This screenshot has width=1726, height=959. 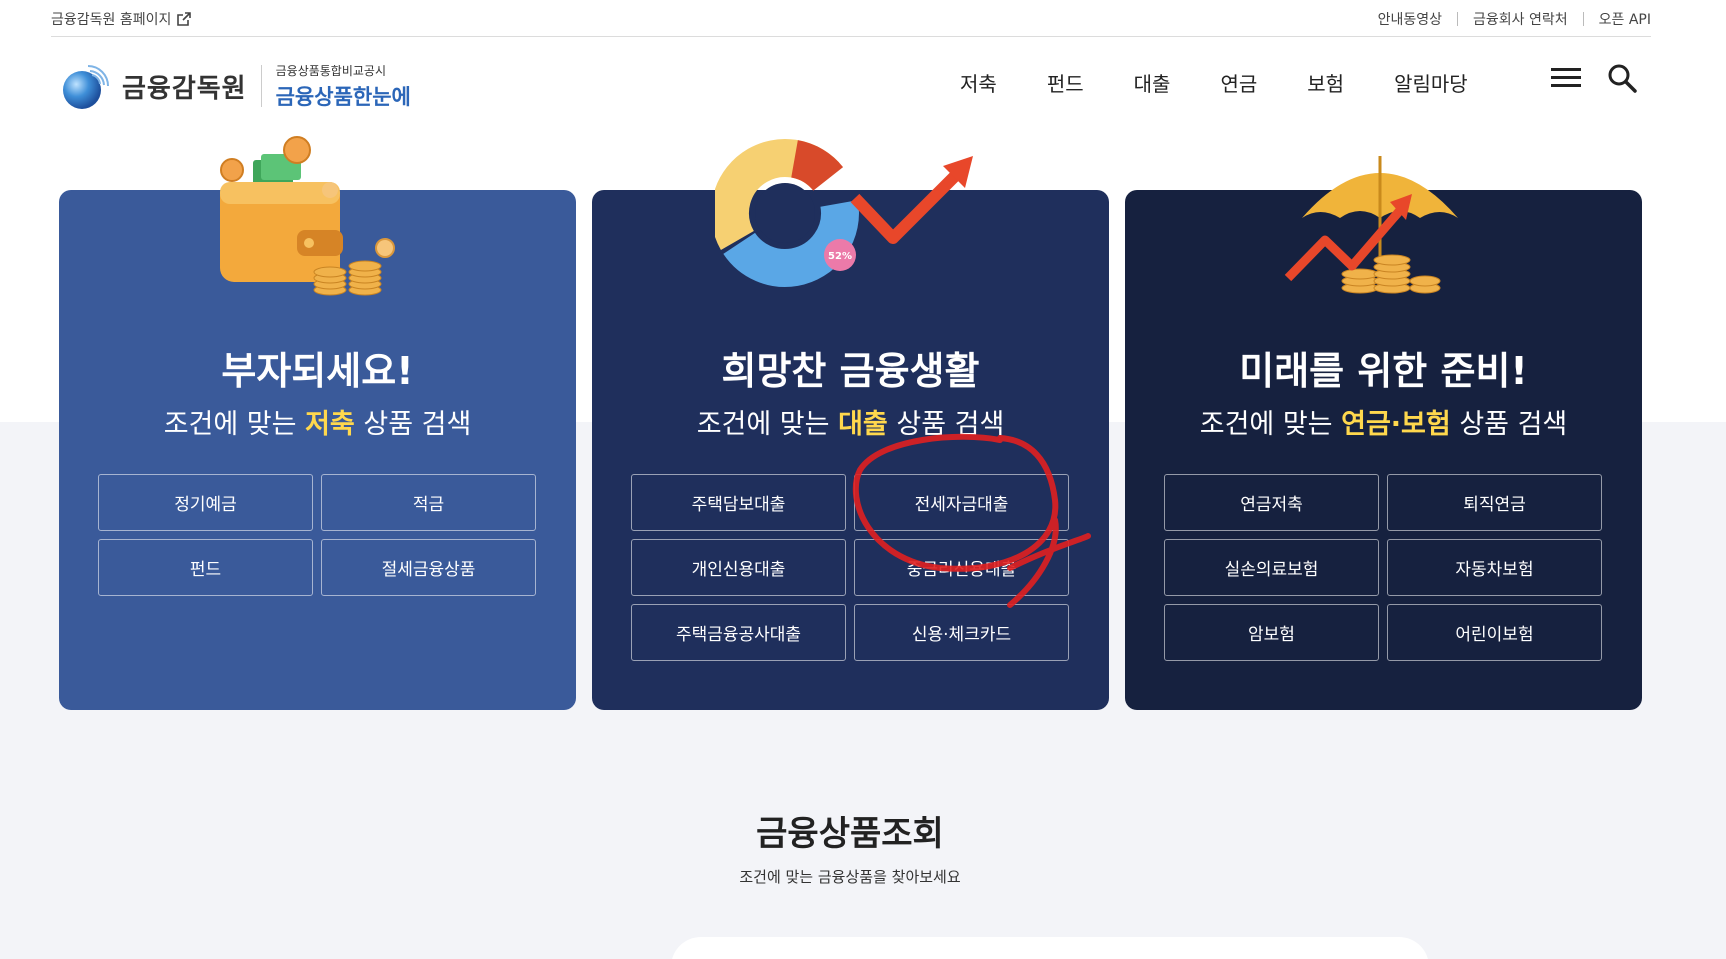 What do you see at coordinates (1214, 82) in the screenshot?
I see `main-nav: 저축 펀드 대출 연금 보험 알림마당` at bounding box center [1214, 82].